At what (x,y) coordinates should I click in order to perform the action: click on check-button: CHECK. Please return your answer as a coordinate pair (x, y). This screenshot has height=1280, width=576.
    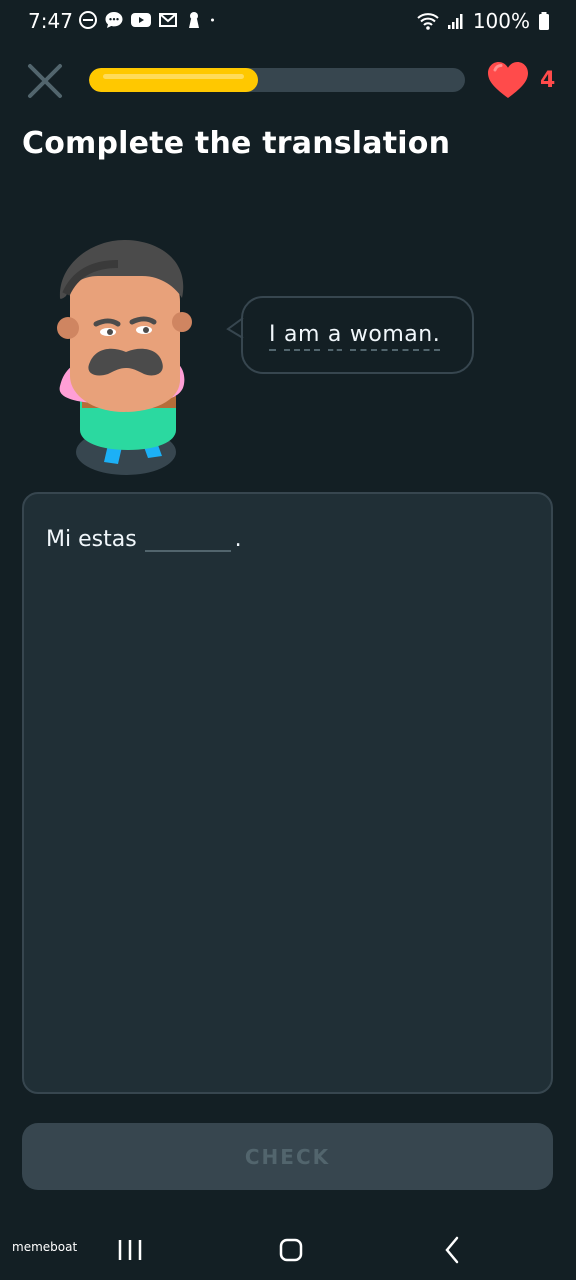
    Looking at the image, I should click on (287, 1156).